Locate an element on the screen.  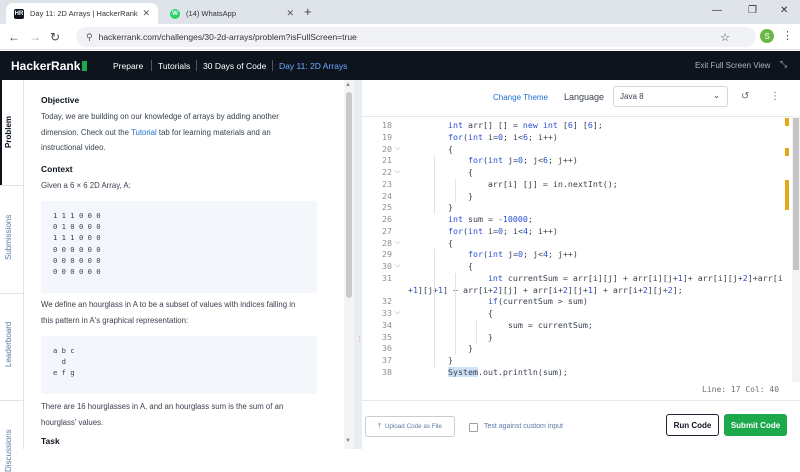
exit-full-screen-icon: ⤡ is located at coordinates (783, 64).